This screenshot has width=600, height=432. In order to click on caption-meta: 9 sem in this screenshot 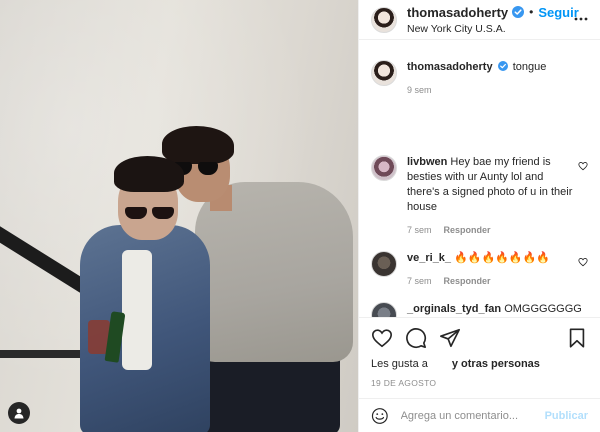, I will do `click(497, 90)`.